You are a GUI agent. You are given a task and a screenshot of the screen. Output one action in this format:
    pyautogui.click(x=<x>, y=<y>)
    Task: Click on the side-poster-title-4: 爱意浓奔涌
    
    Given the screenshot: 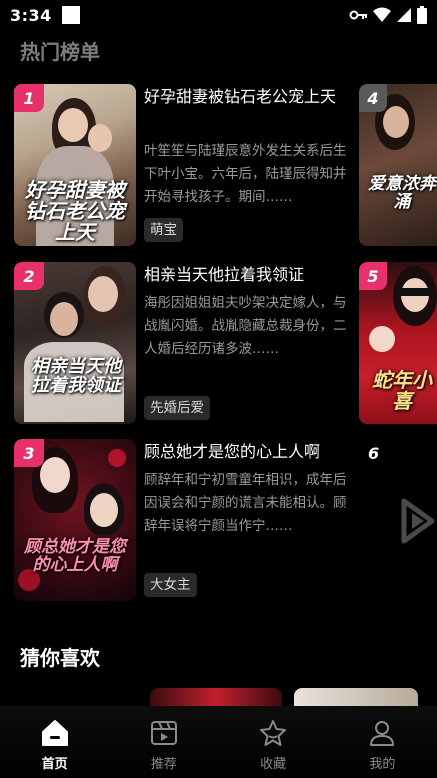 What is the action you would take?
    pyautogui.click(x=402, y=193)
    